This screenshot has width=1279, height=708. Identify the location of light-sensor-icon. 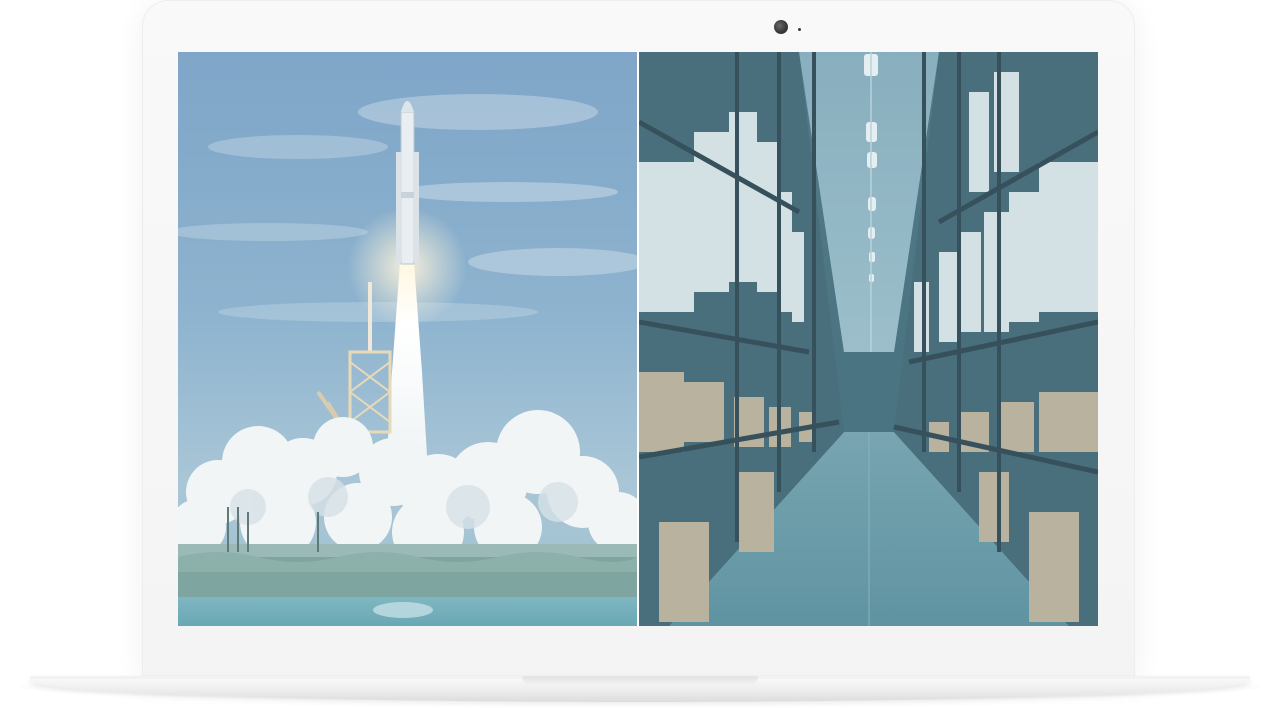
(799, 29).